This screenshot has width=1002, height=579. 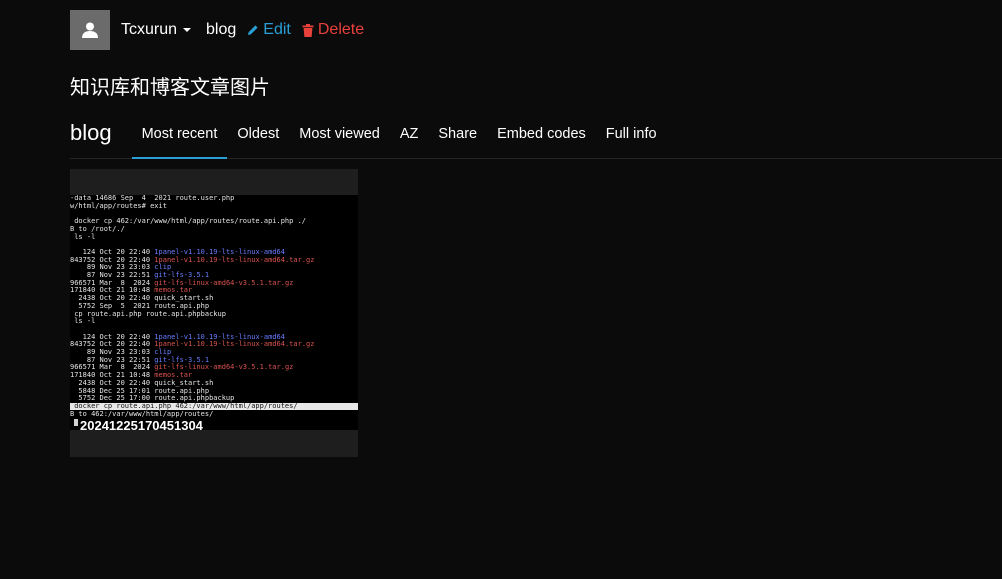 I want to click on delete-label: Delete, so click(x=341, y=29).